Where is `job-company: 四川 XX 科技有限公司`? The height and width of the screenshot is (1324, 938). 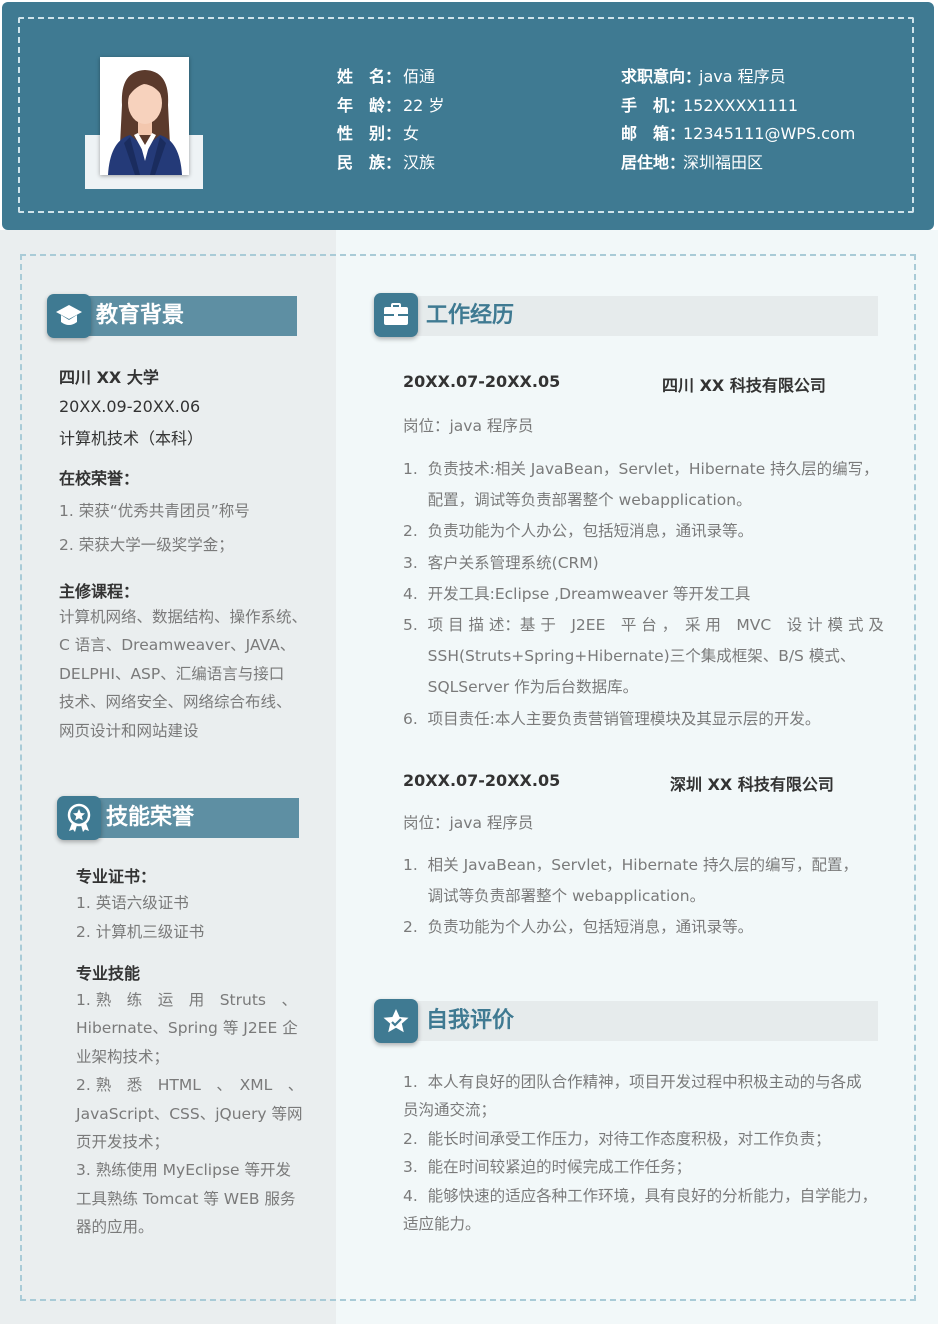 job-company: 四川 XX 科技有限公司 is located at coordinates (744, 385).